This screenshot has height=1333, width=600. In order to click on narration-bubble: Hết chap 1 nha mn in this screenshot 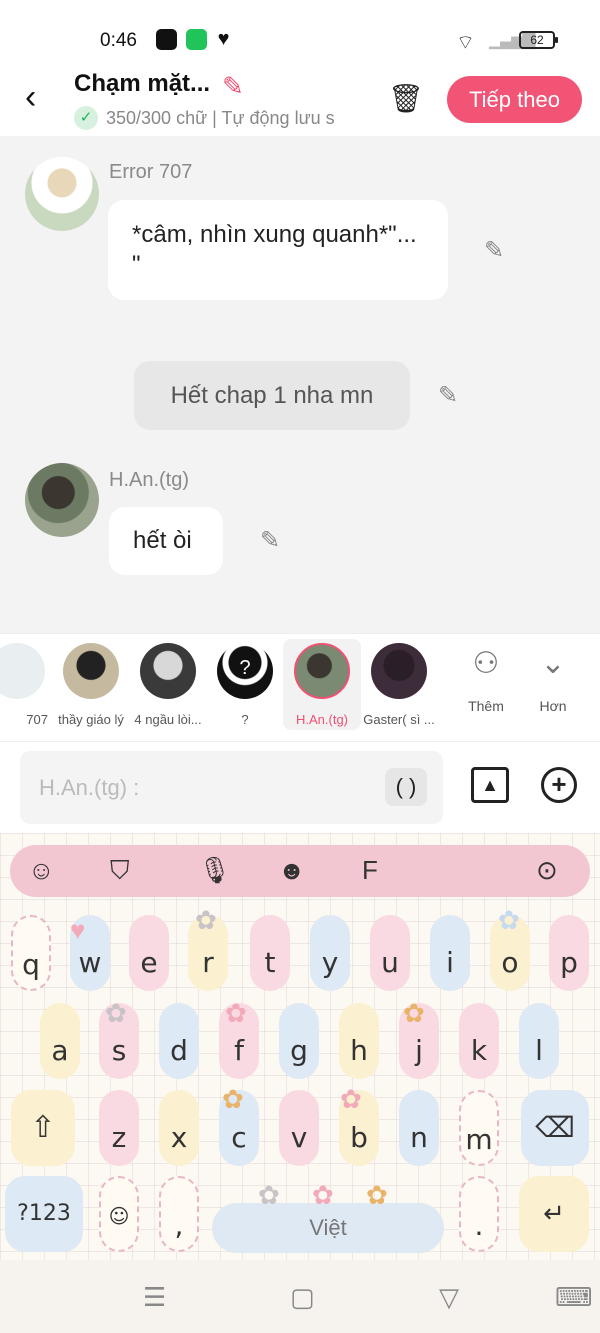, I will do `click(272, 395)`.